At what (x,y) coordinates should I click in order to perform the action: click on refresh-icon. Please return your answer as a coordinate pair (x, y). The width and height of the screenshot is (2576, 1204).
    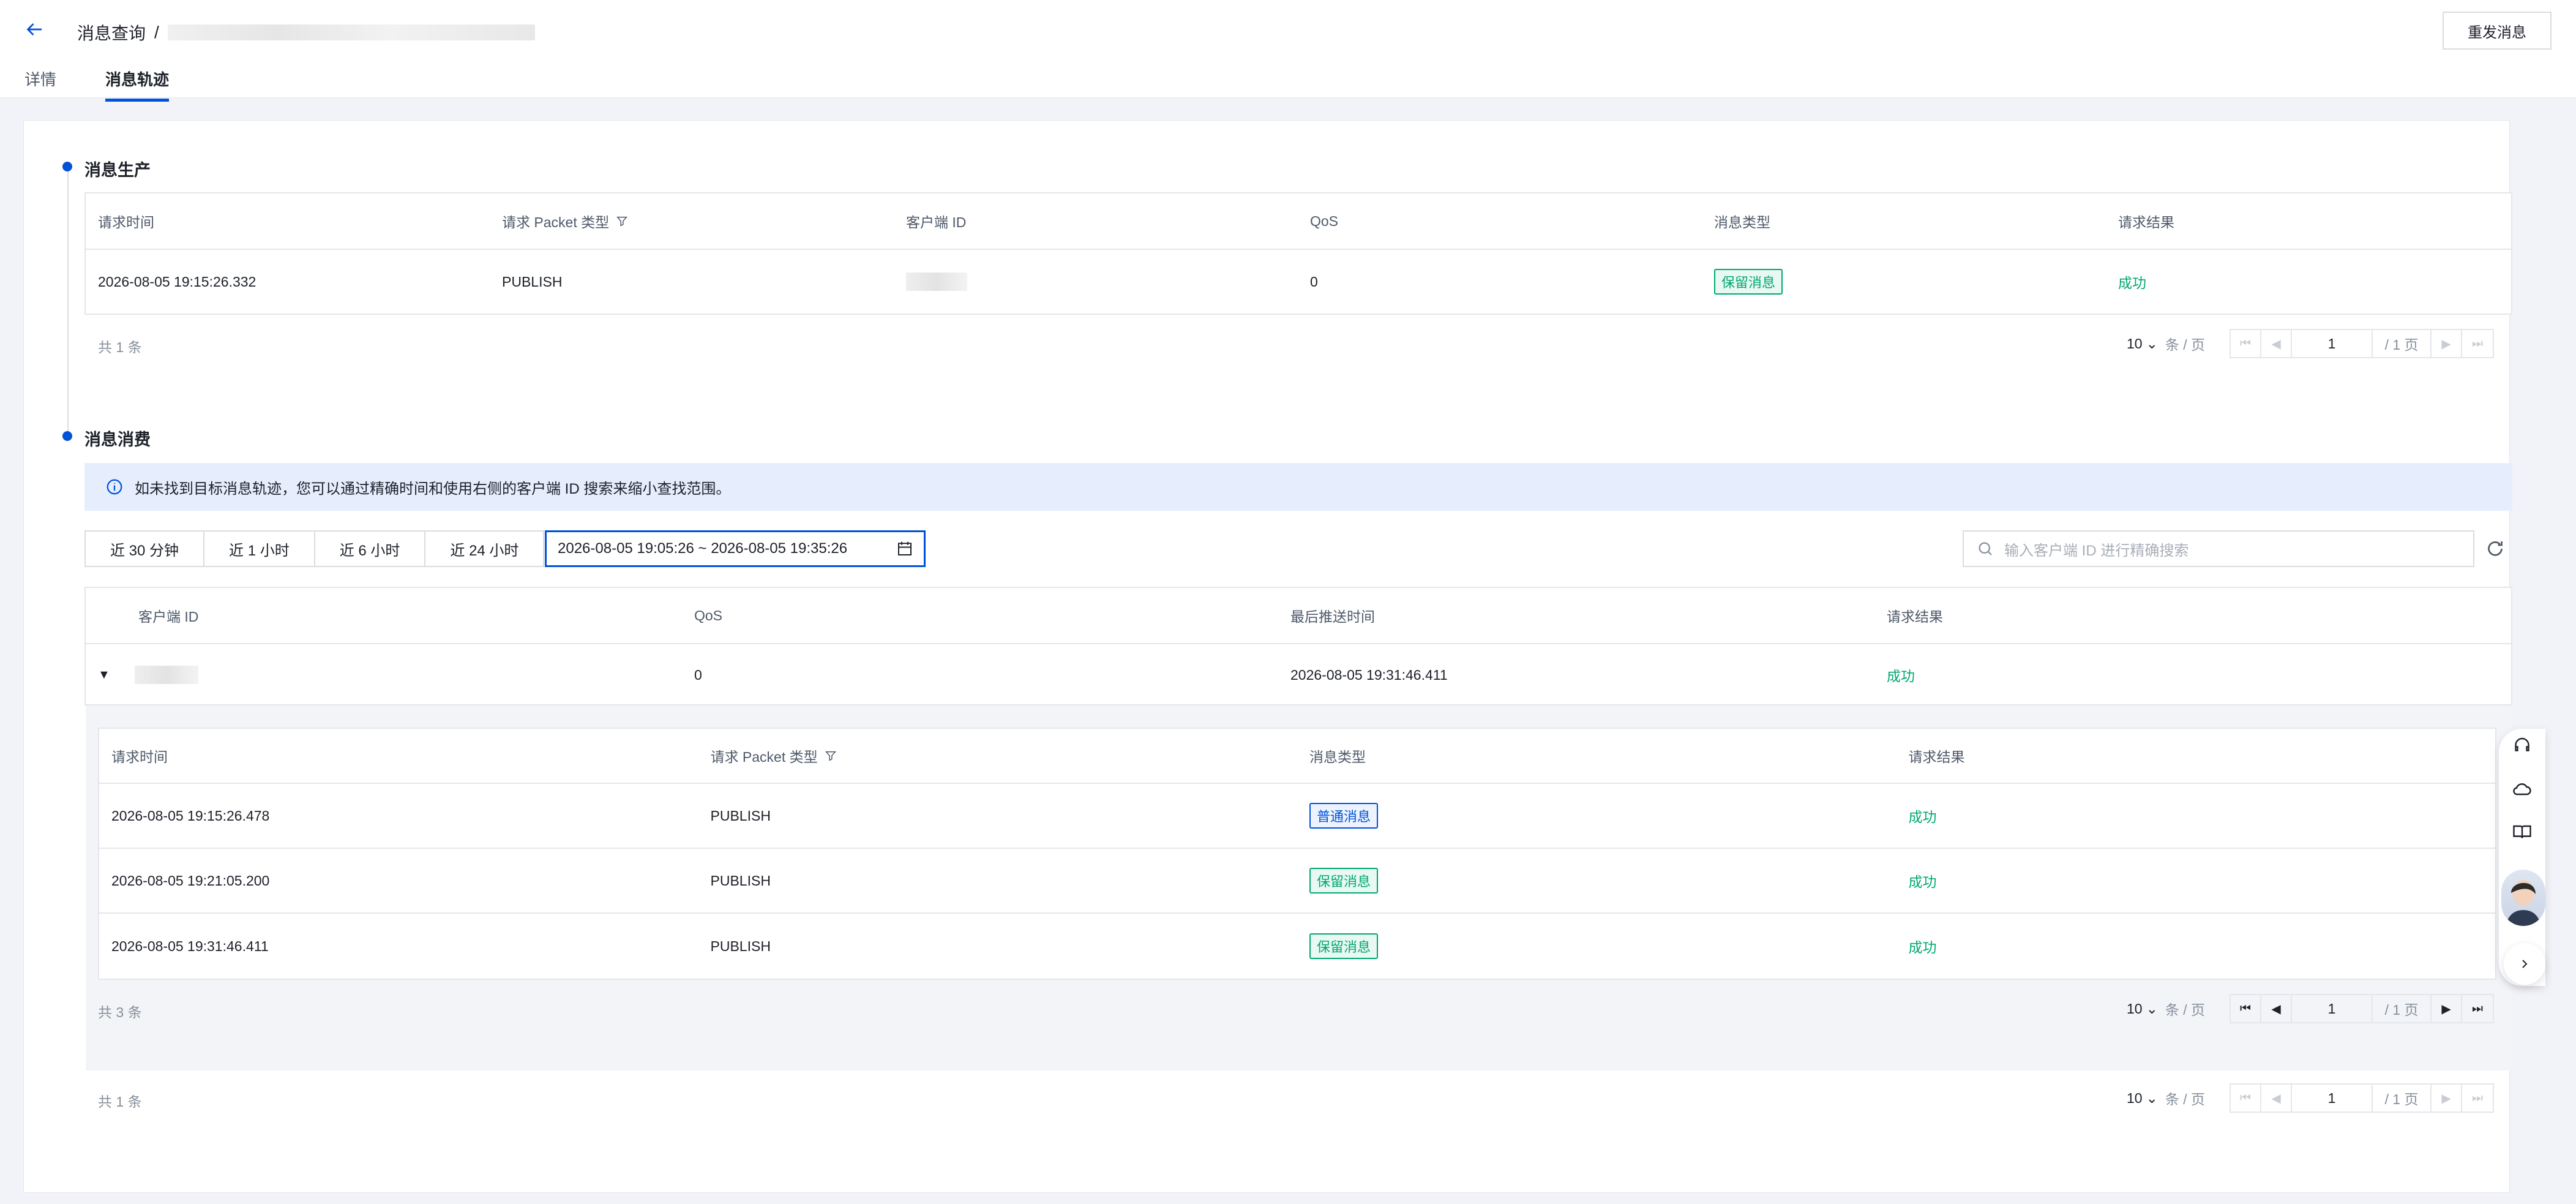
    Looking at the image, I should click on (2495, 549).